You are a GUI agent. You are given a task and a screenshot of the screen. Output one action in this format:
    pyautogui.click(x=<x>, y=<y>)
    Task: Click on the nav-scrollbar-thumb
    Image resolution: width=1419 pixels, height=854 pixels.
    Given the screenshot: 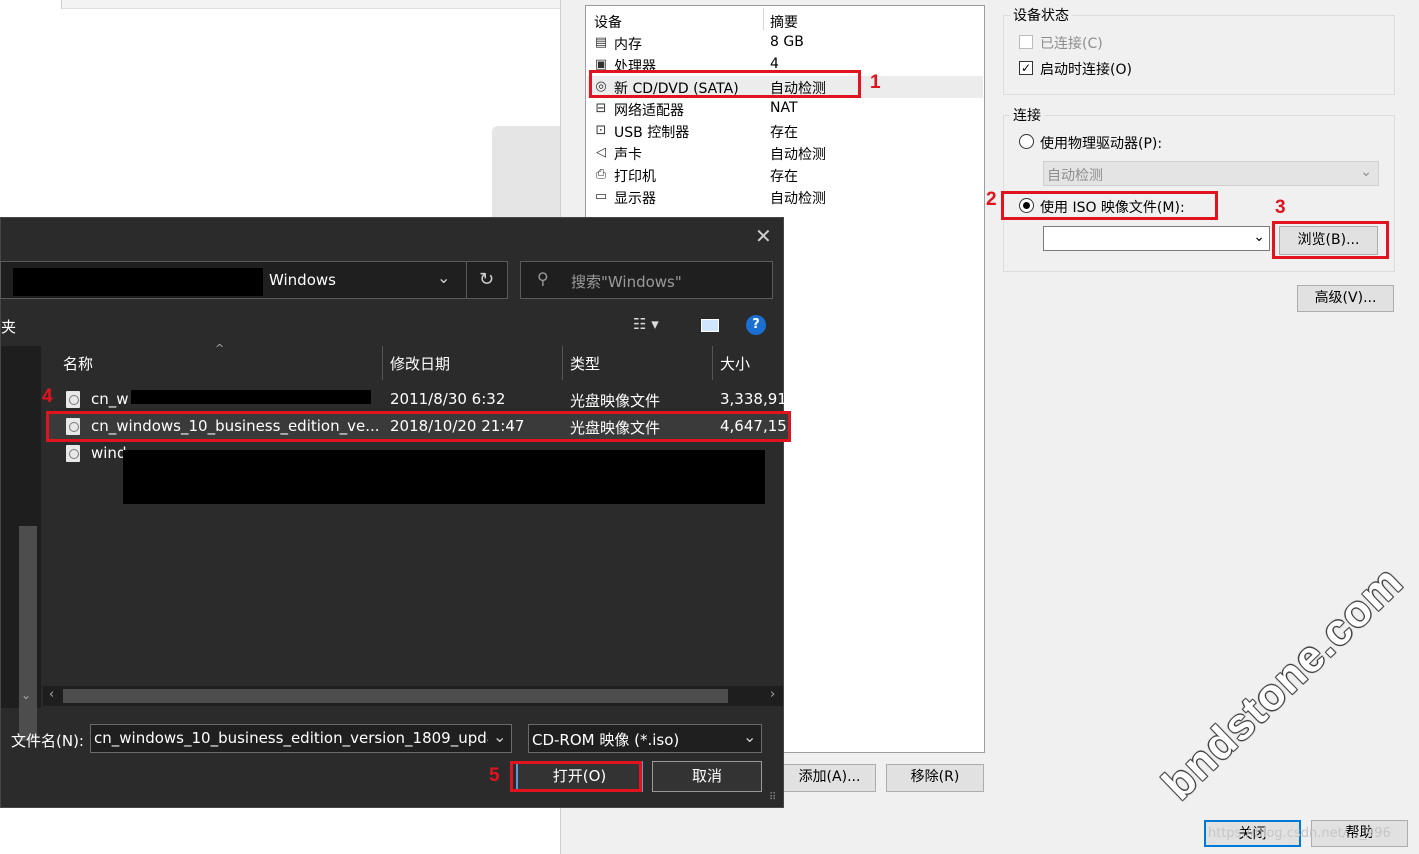 What is the action you would take?
    pyautogui.click(x=28, y=633)
    